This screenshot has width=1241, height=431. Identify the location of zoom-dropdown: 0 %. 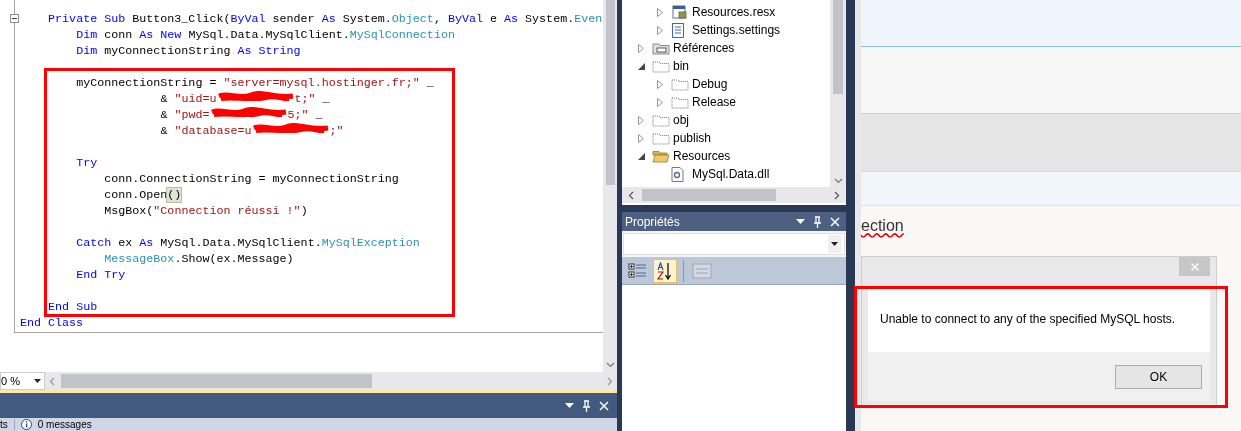
(22, 381).